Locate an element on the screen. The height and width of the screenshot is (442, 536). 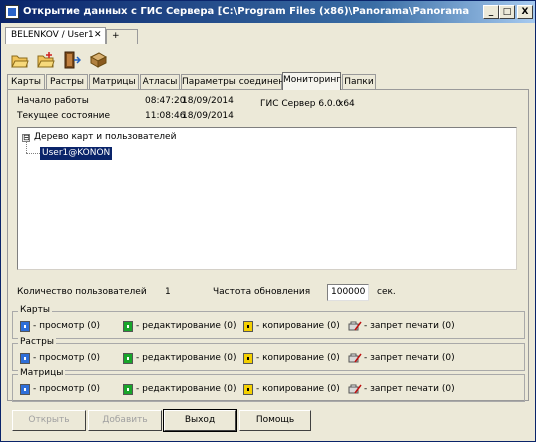
help-button: Помощь is located at coordinates (275, 420).